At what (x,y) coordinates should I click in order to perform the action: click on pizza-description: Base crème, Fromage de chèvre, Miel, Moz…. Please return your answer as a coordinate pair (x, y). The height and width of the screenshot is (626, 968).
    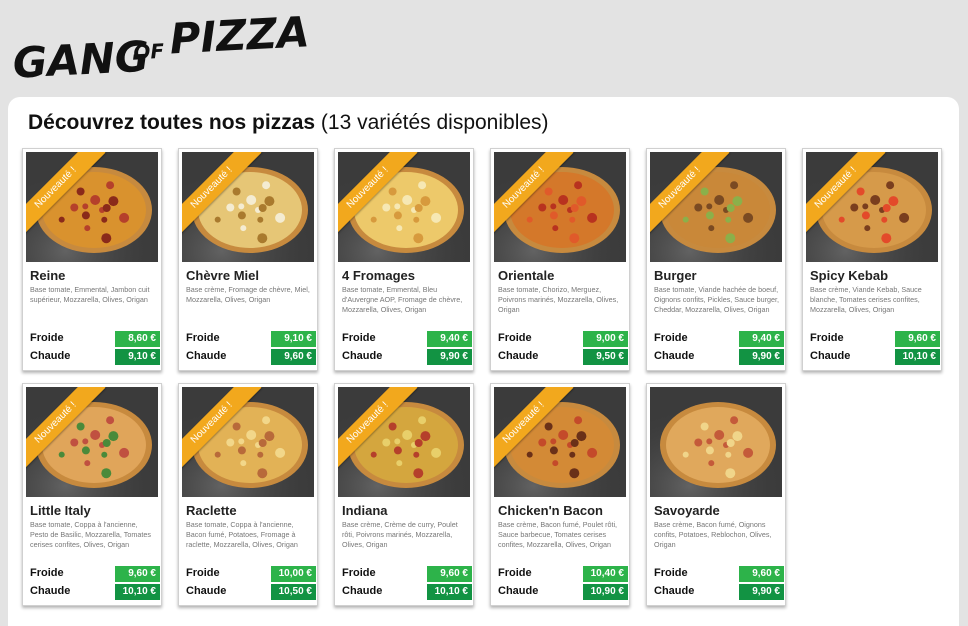
    Looking at the image, I should click on (248, 294).